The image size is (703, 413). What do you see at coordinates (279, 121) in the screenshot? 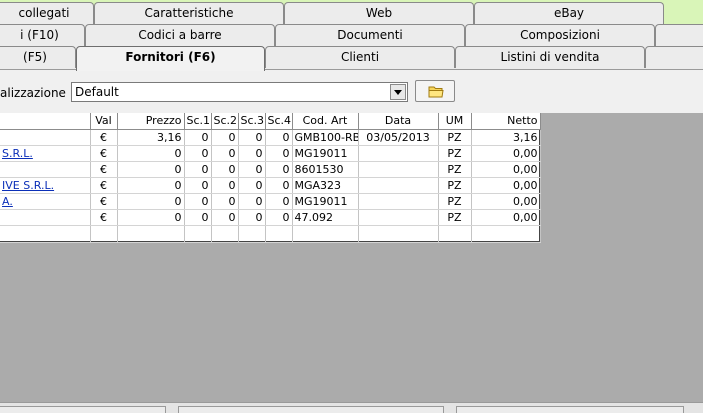
I see `col-header-sc4: Sc.4` at bounding box center [279, 121].